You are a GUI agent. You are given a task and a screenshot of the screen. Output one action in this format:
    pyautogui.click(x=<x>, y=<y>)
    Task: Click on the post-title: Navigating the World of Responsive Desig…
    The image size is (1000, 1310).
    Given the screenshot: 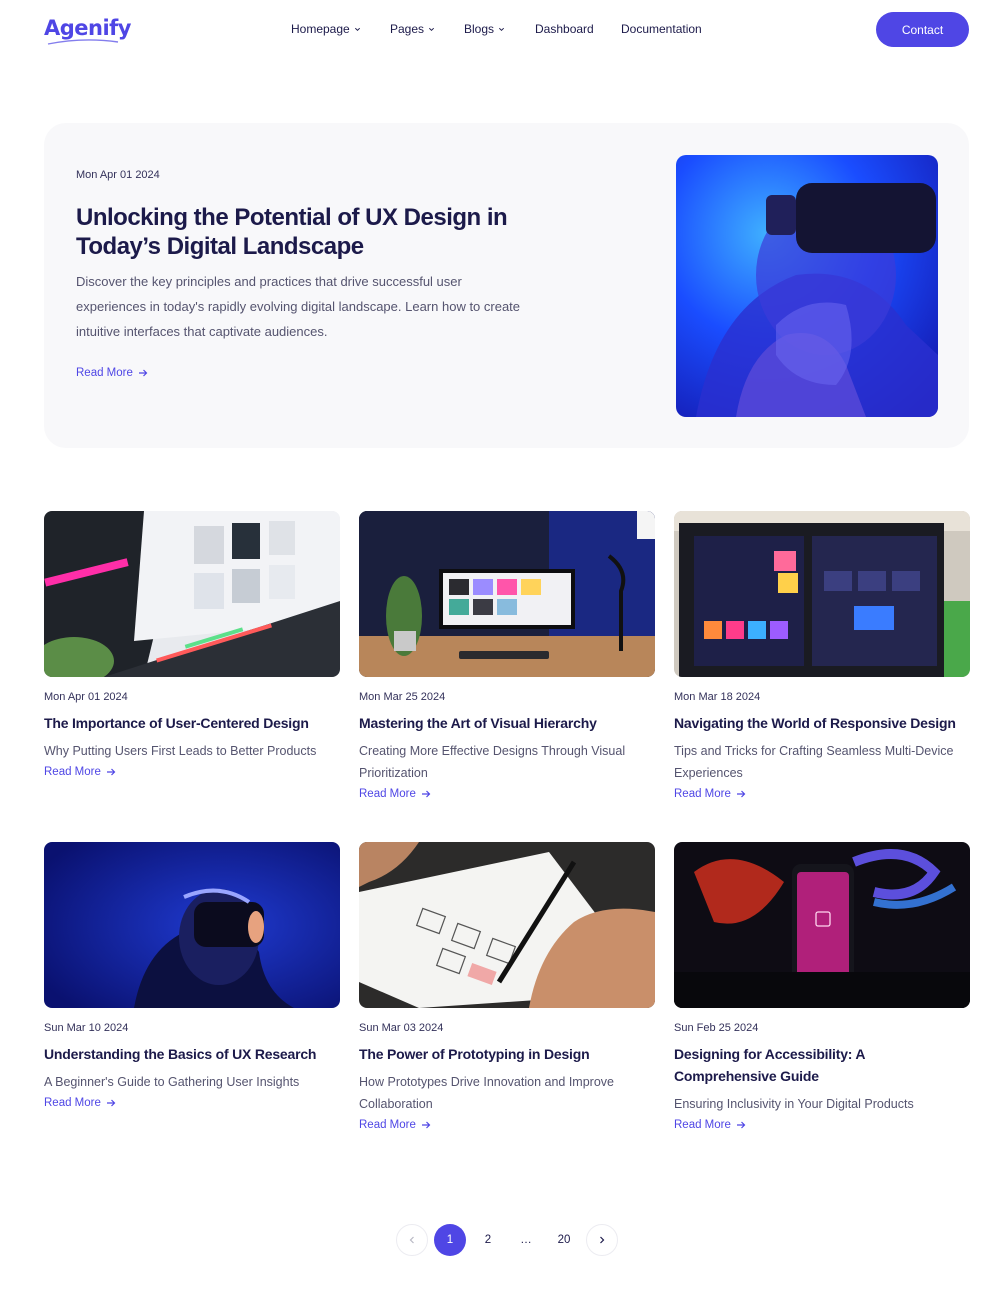 What is the action you would take?
    pyautogui.click(x=822, y=723)
    